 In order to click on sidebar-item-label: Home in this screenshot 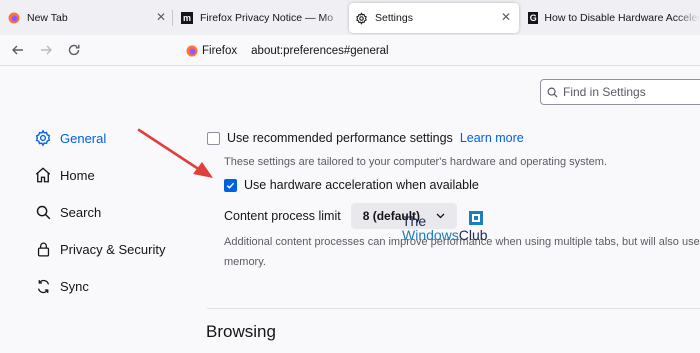, I will do `click(77, 175)`.